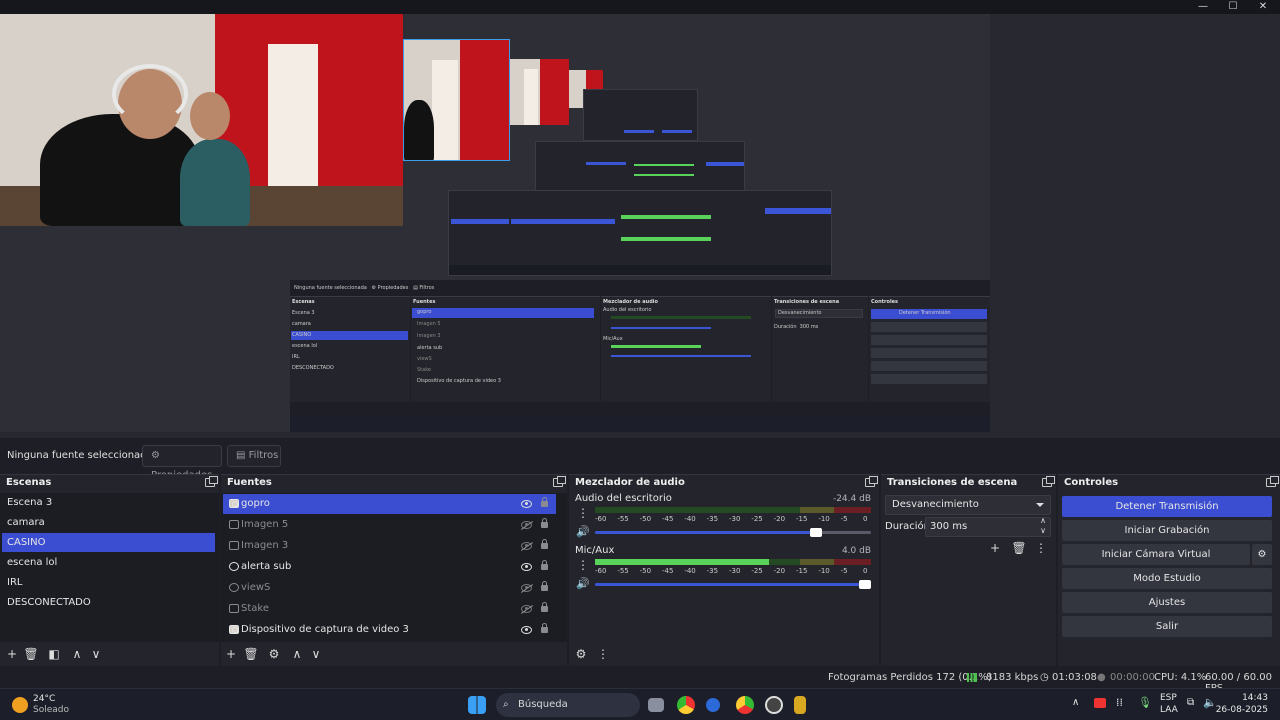  I want to click on windows-start-icon, so click(477, 705).